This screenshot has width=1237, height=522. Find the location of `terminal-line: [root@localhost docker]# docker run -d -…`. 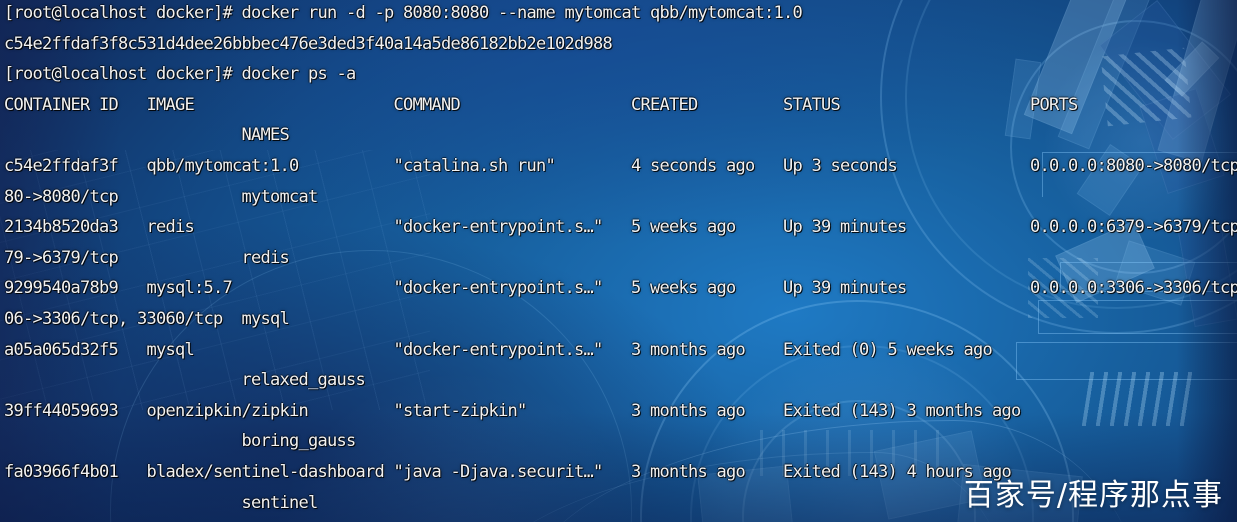

terminal-line: [root@localhost docker]# docker run -d -… is located at coordinates (403, 13).